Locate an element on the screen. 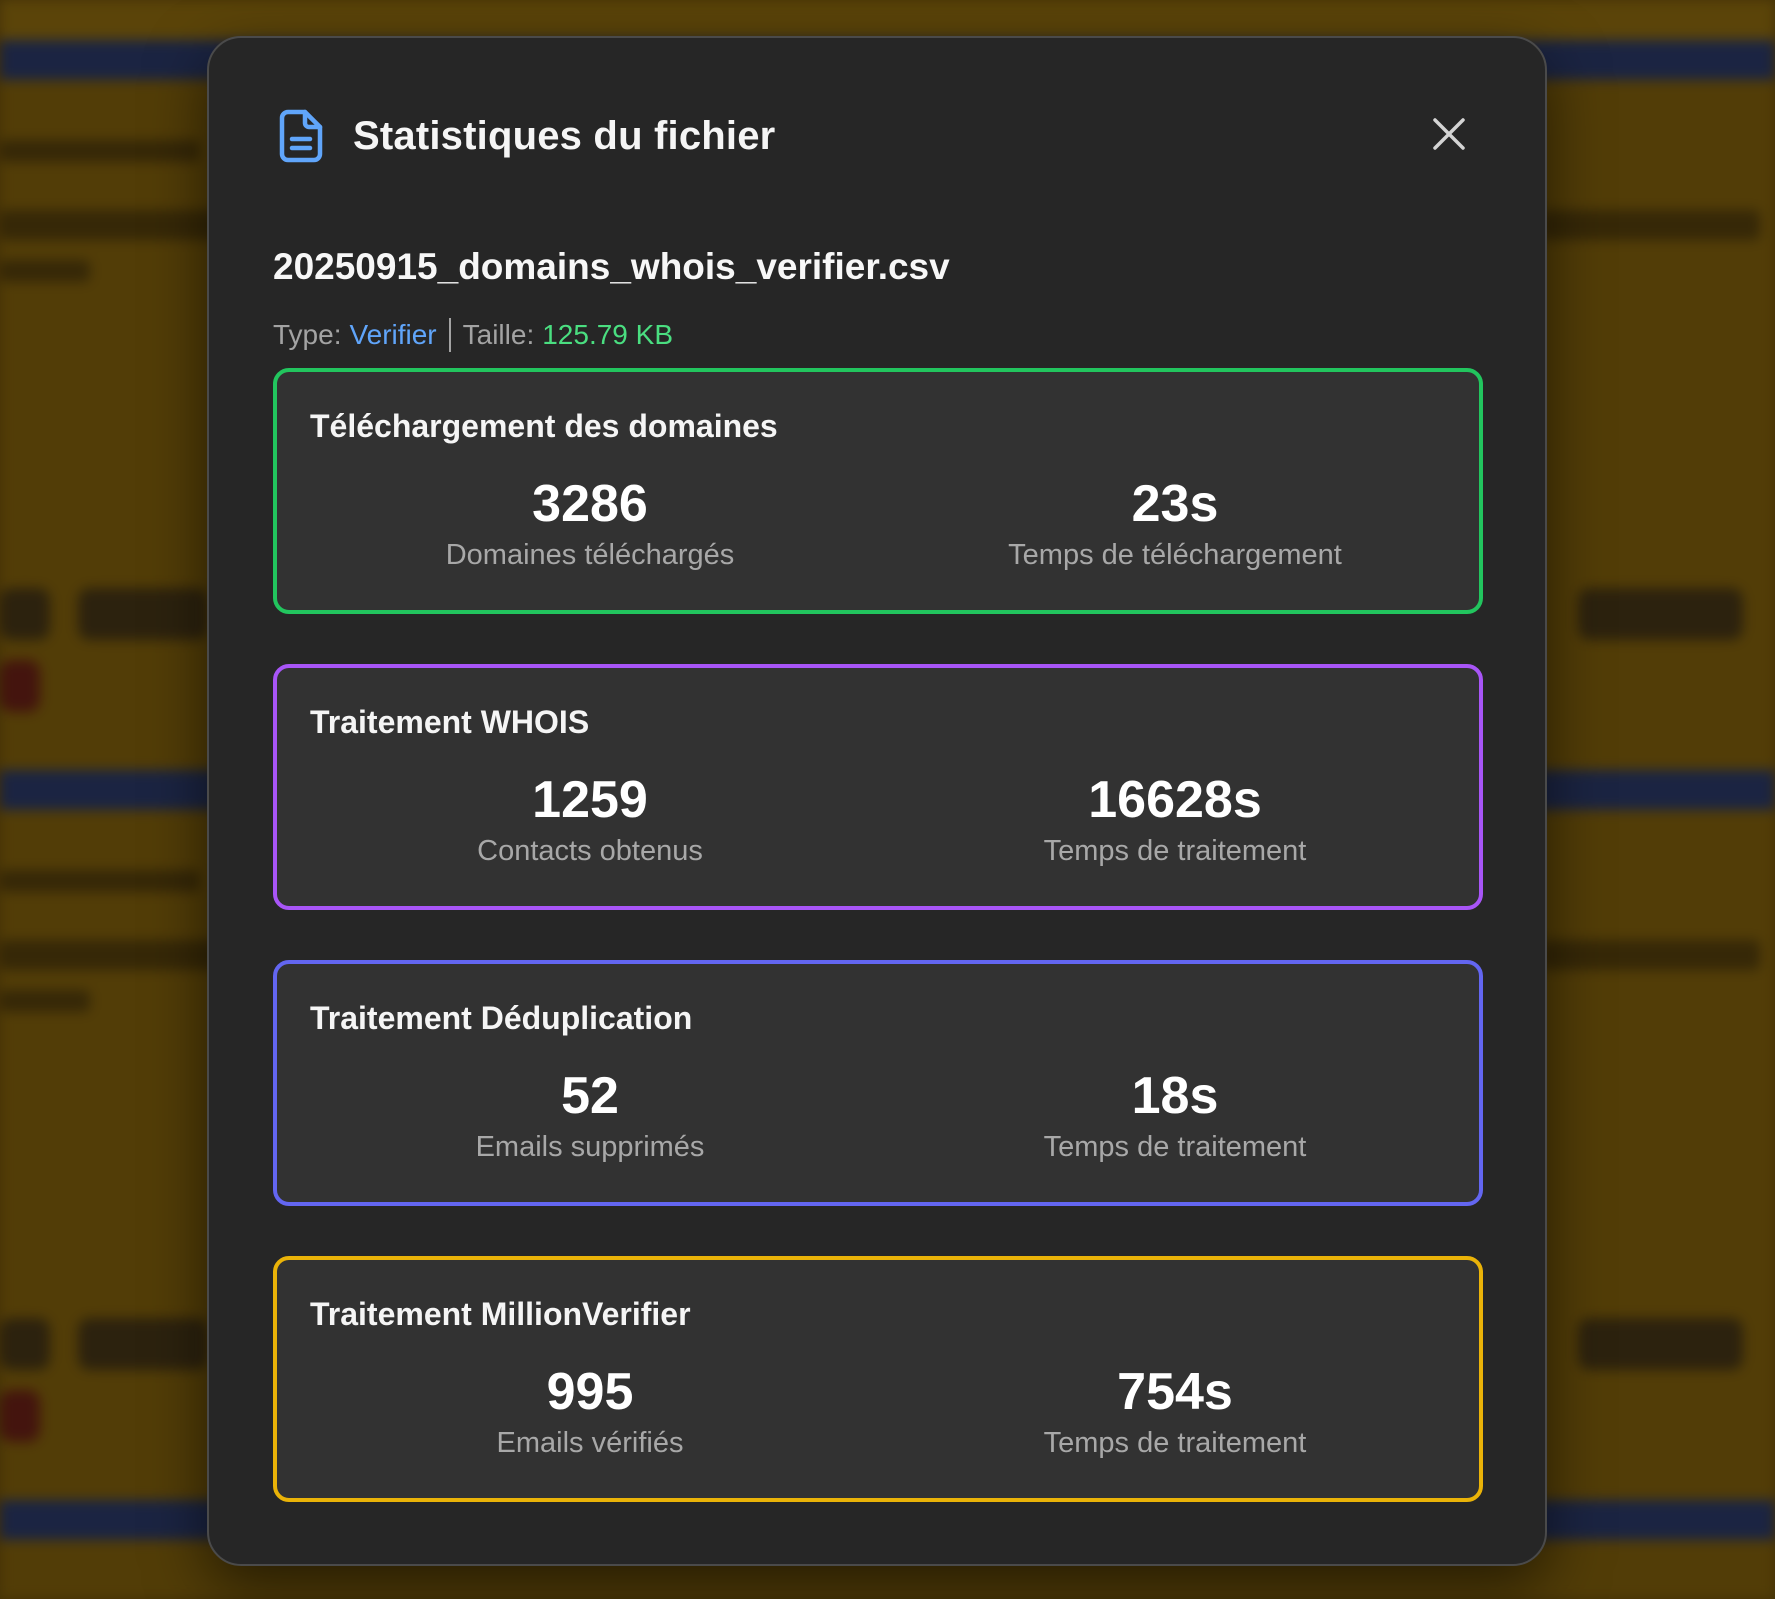 This screenshot has width=1775, height=1599. metric-value: 1259 is located at coordinates (590, 800).